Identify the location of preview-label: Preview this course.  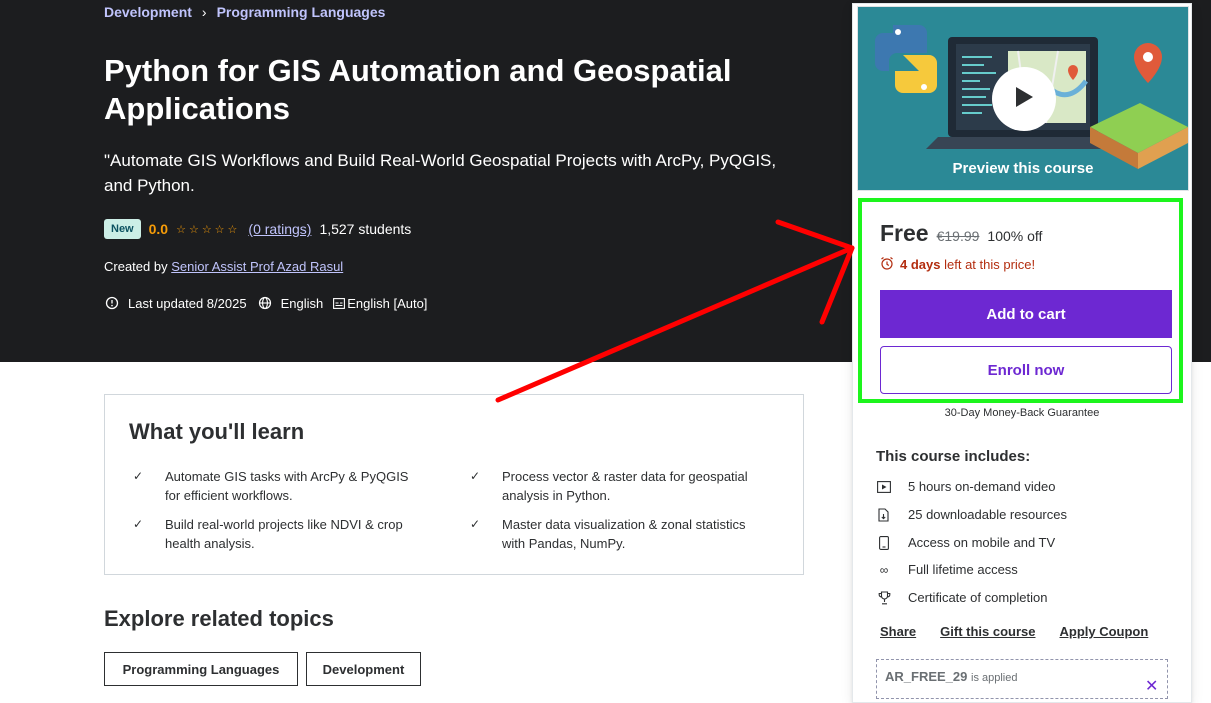
(1023, 168).